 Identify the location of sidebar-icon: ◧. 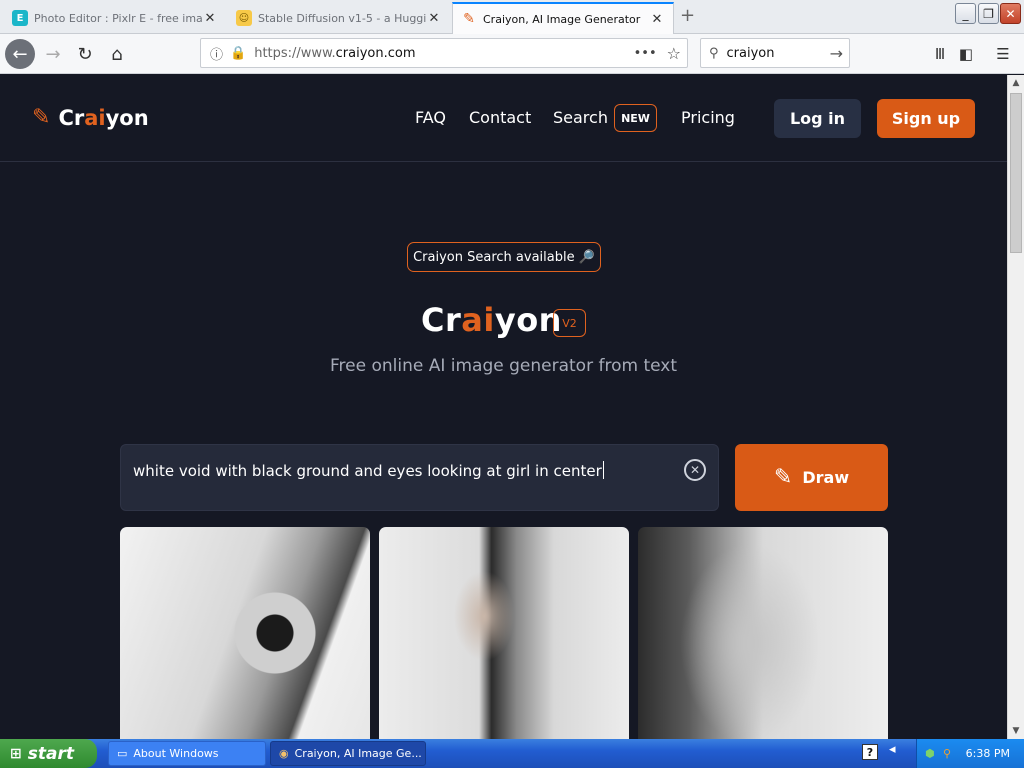
(966, 54).